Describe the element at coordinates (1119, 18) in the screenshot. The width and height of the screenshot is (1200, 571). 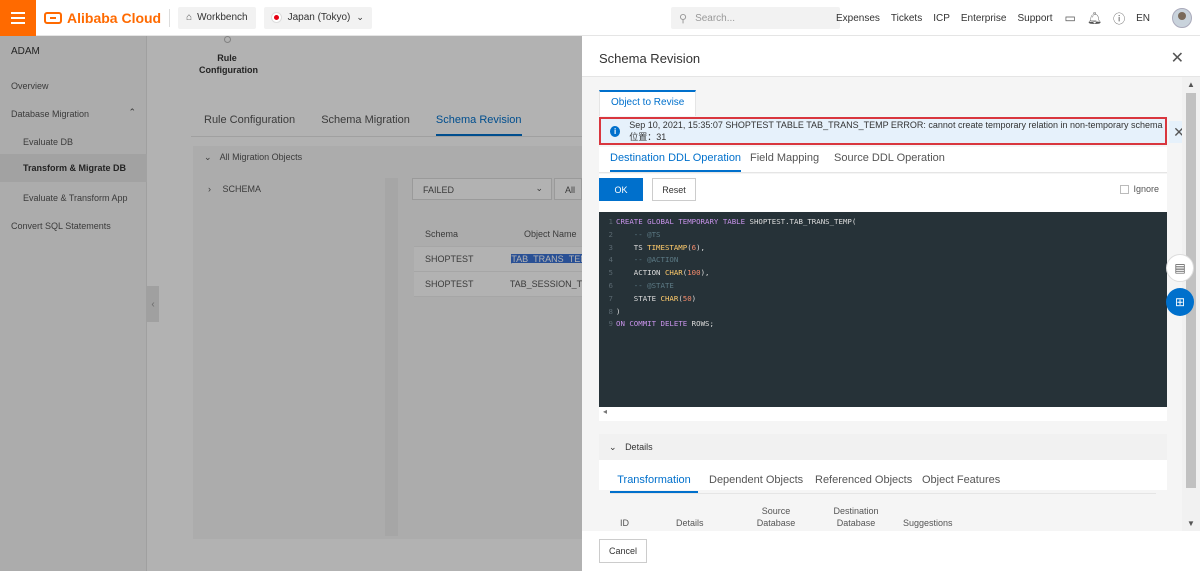
I see `help-icon: ⓘ` at that location.